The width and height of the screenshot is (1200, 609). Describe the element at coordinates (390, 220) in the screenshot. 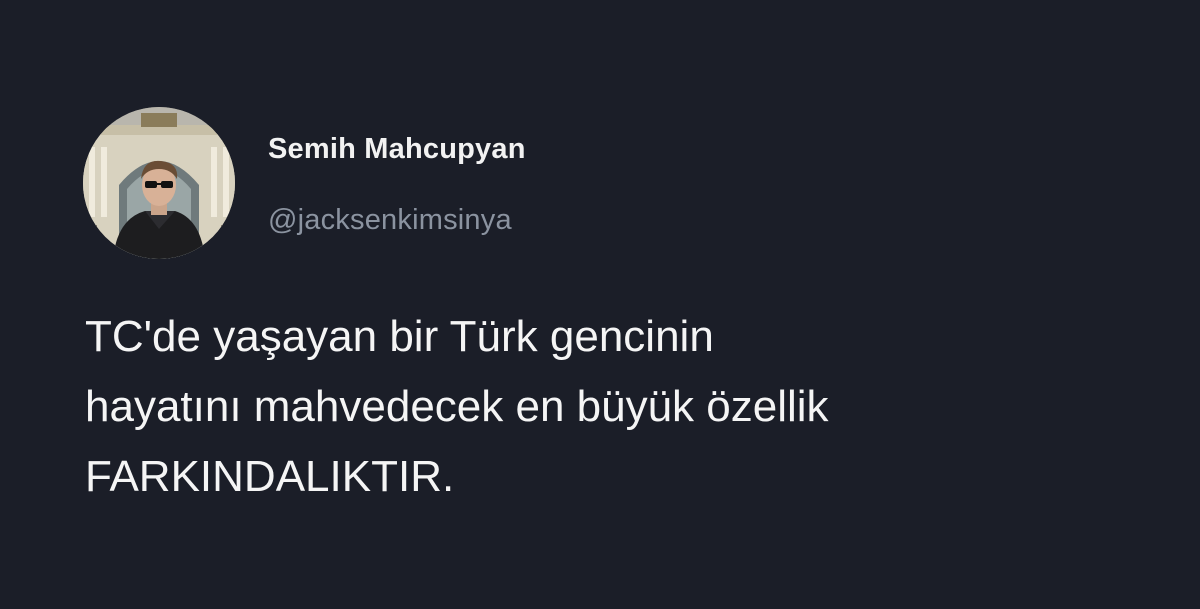

I see `author-handle: @jacksenkimsinya` at that location.